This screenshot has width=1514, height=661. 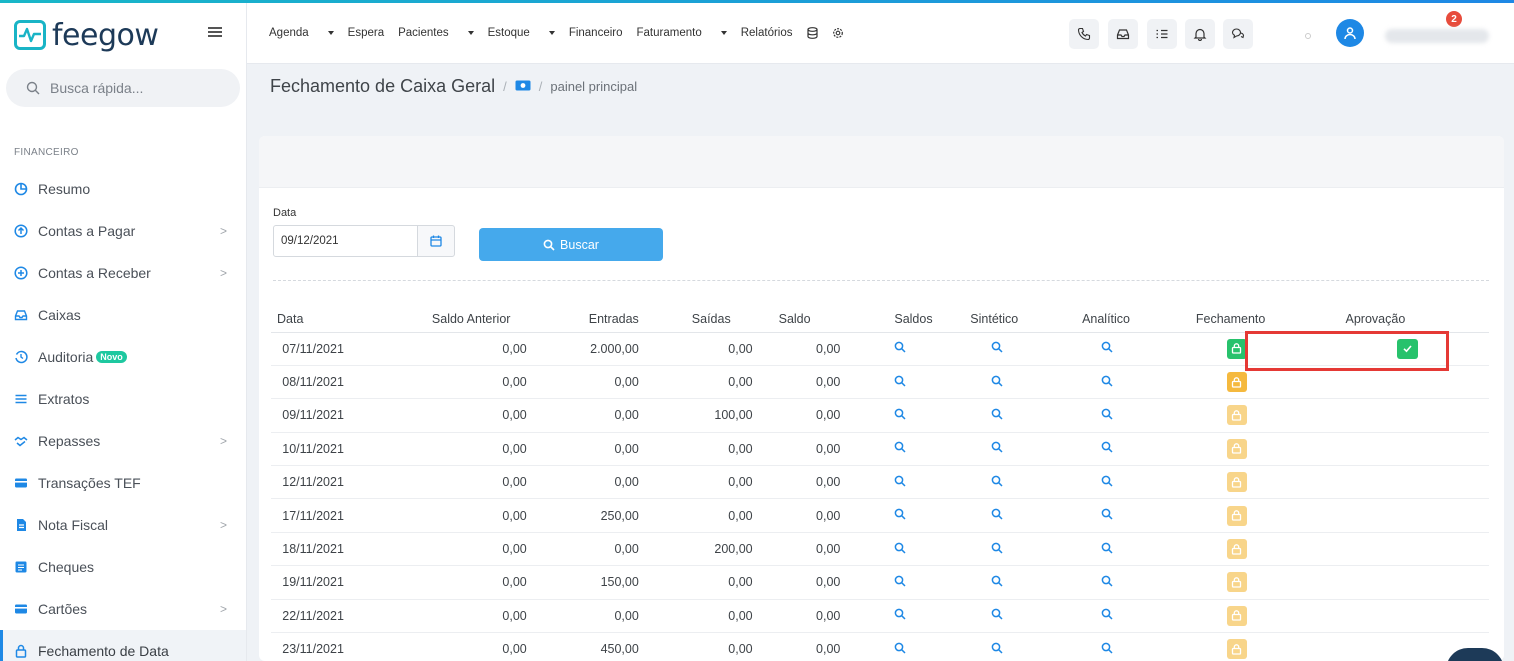 What do you see at coordinates (123, 441) in the screenshot?
I see `sidebar-item-repasses: Repasses >` at bounding box center [123, 441].